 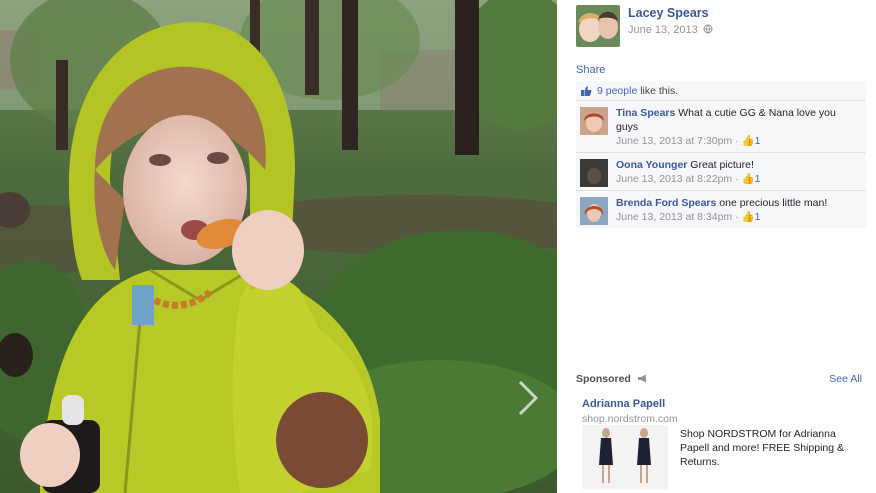 I want to click on likes-suffix: like this., so click(x=658, y=90).